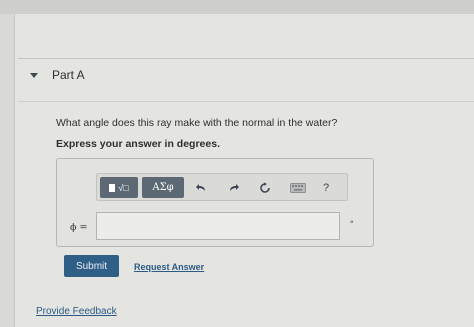  I want to click on answer-input, so click(218, 226).